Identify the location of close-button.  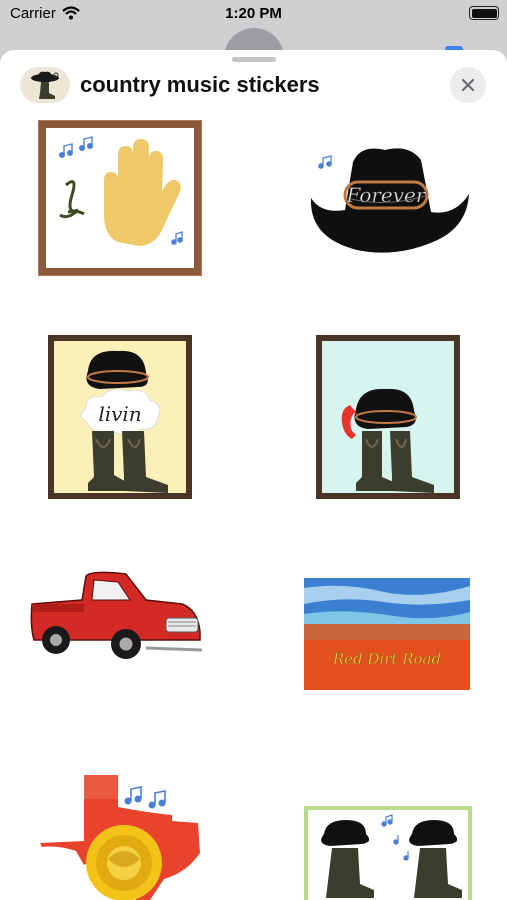
(468, 85).